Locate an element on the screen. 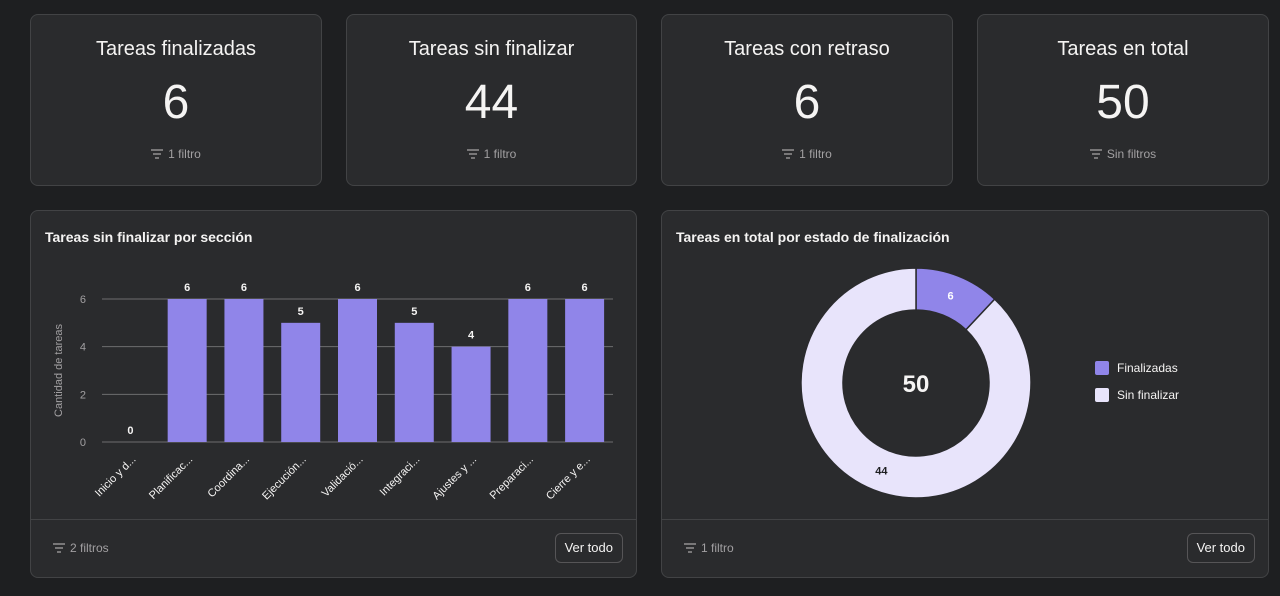 The image size is (1280, 596). bar-data-label: 0 is located at coordinates (130, 431).